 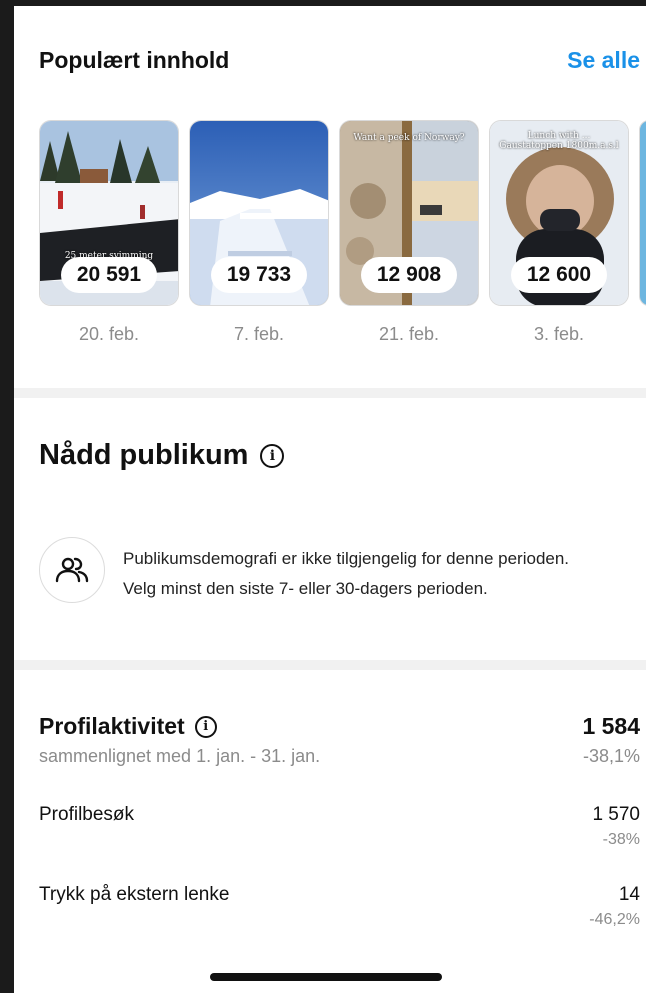 I want to click on profile-activity-total-change: -38,1%, so click(x=611, y=756).